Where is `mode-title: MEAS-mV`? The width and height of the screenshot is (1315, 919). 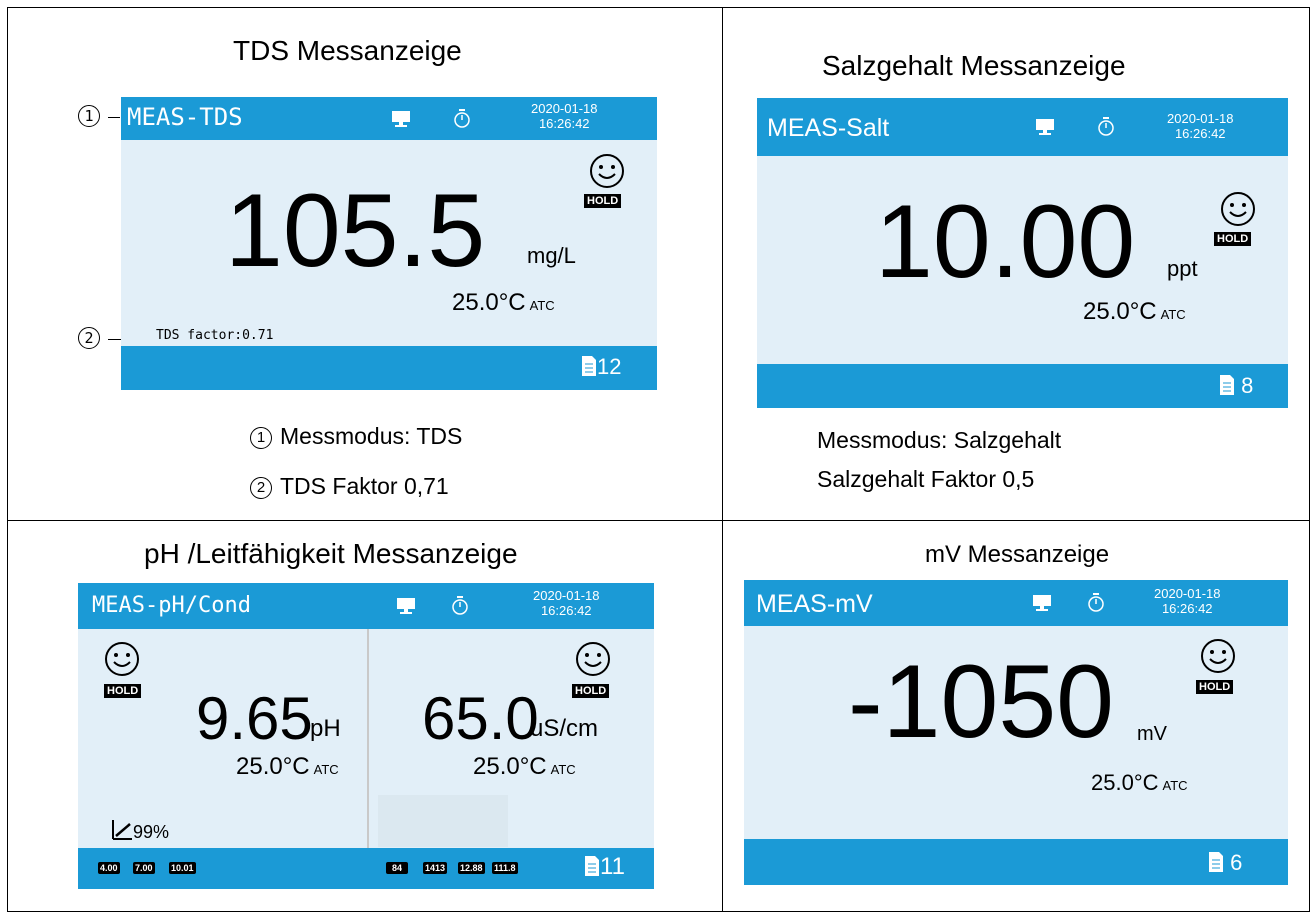 mode-title: MEAS-mV is located at coordinates (814, 604).